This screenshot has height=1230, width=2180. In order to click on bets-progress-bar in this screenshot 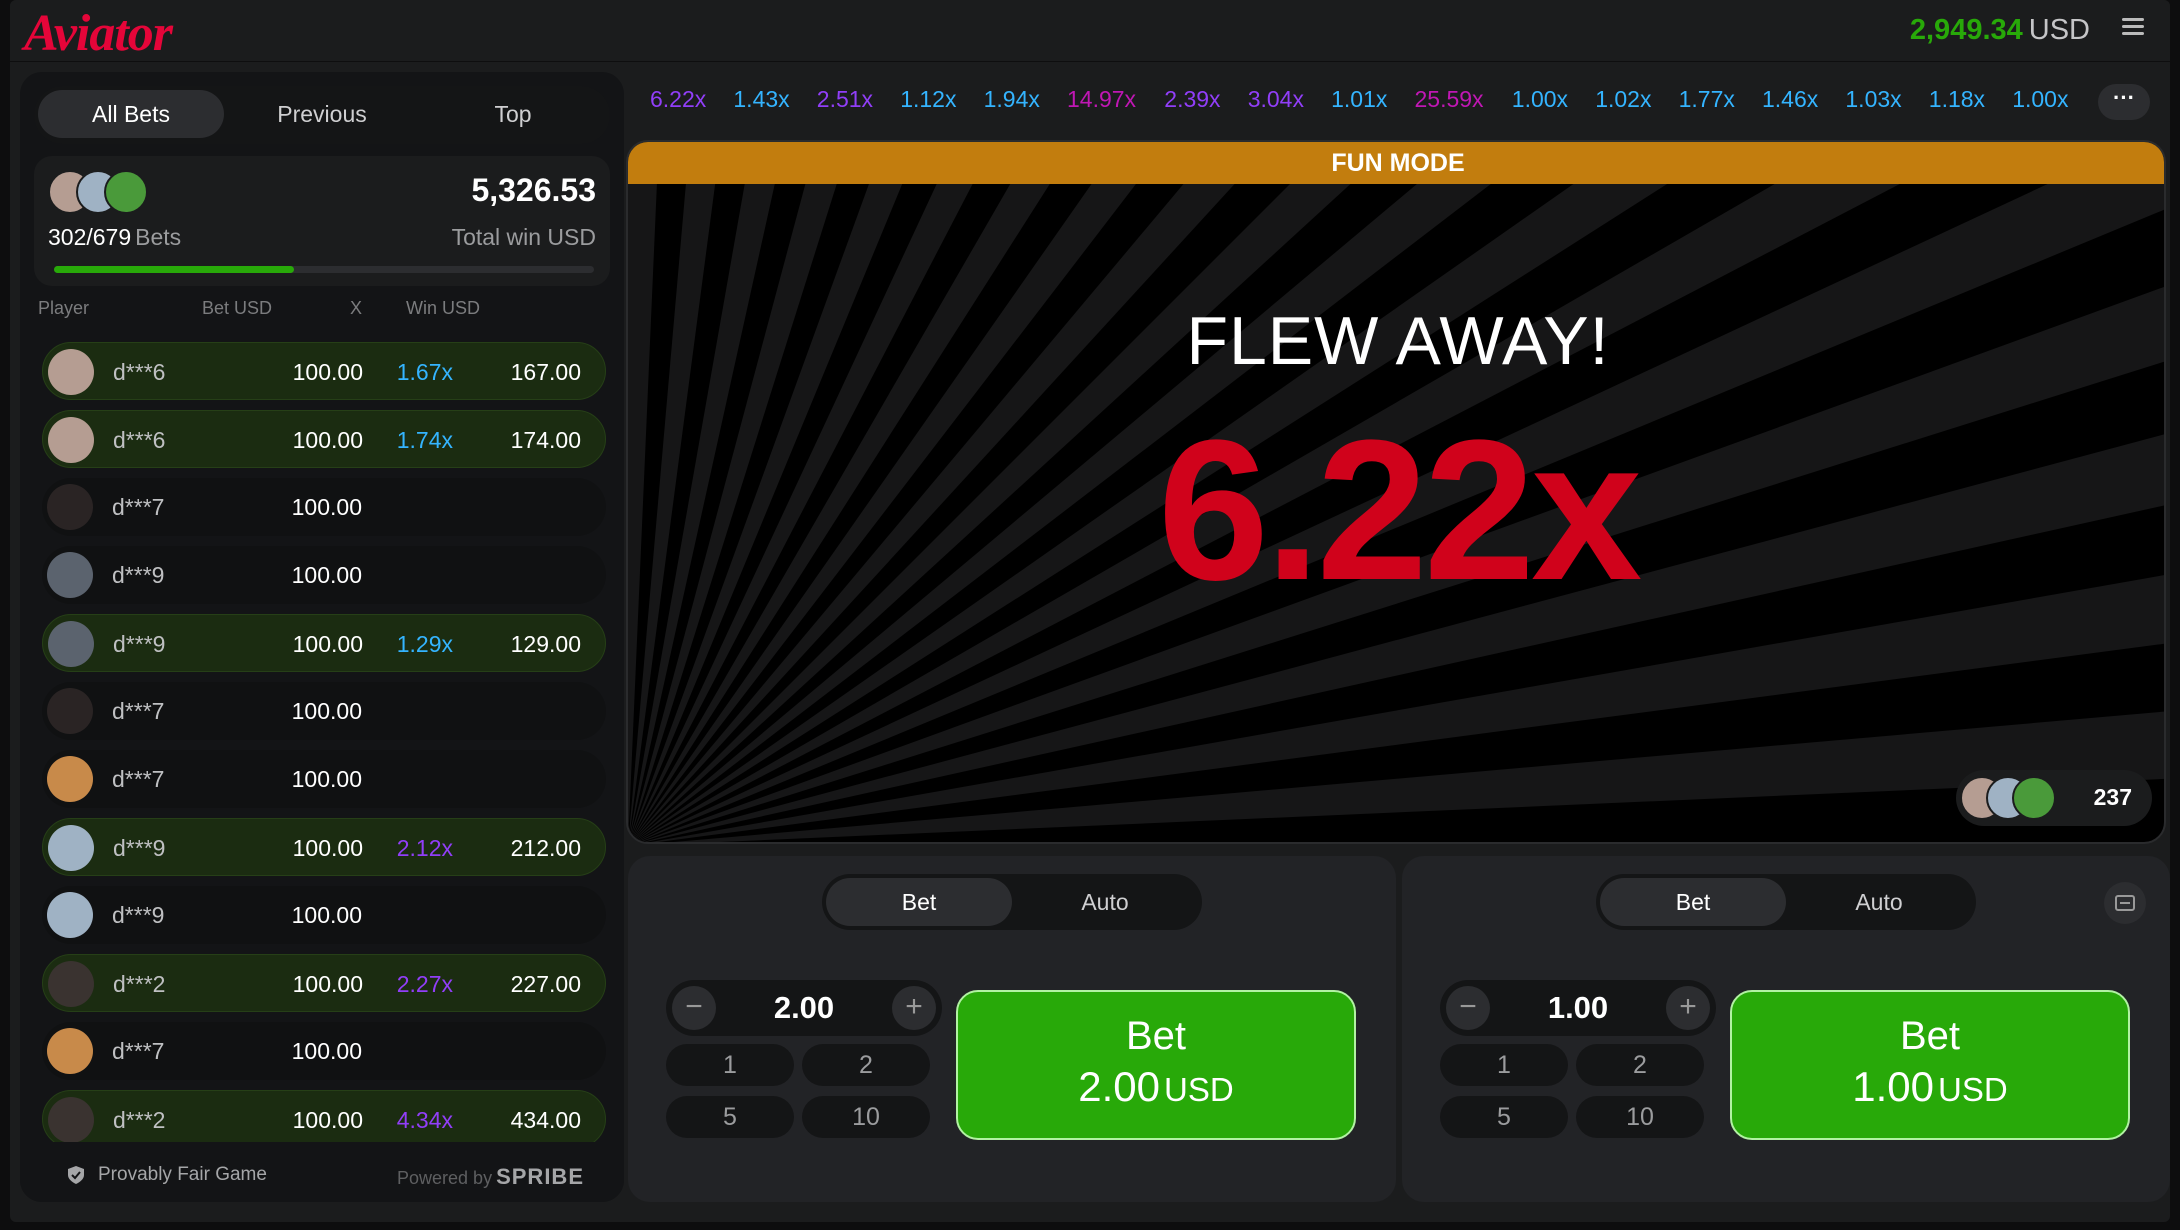, I will do `click(324, 269)`.